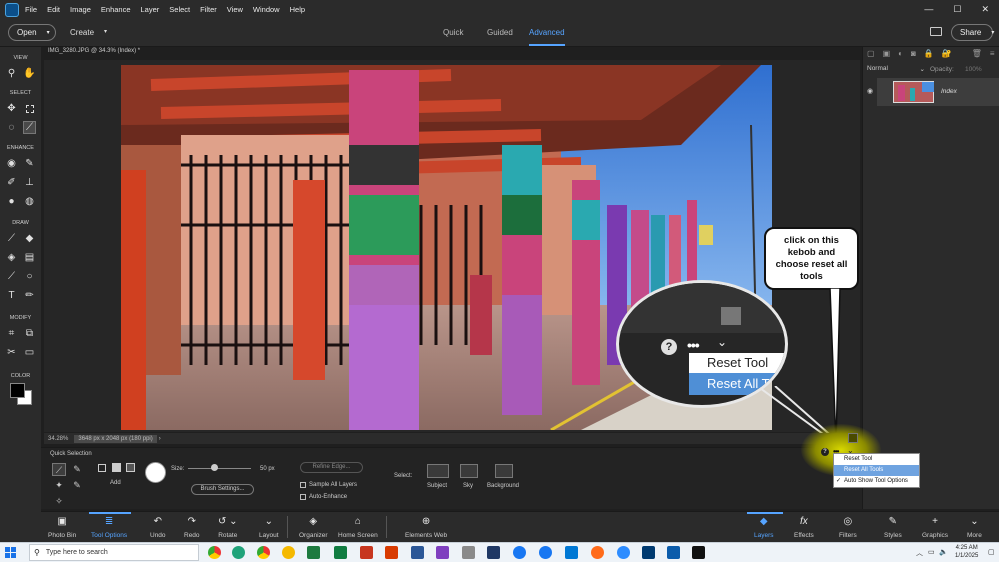 This screenshot has width=999, height=562. I want to click on filters-button: ◎ Filters, so click(848, 528).